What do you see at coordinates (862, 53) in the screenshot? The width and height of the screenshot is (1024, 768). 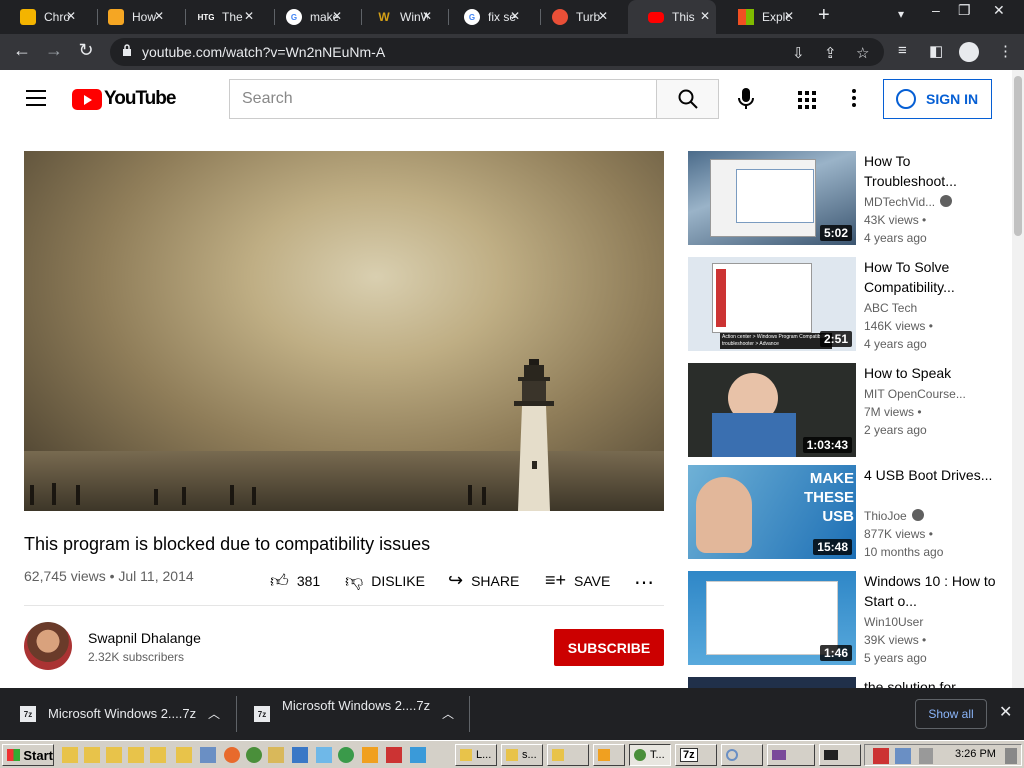 I see `bookmark-star-icon: ☆` at bounding box center [862, 53].